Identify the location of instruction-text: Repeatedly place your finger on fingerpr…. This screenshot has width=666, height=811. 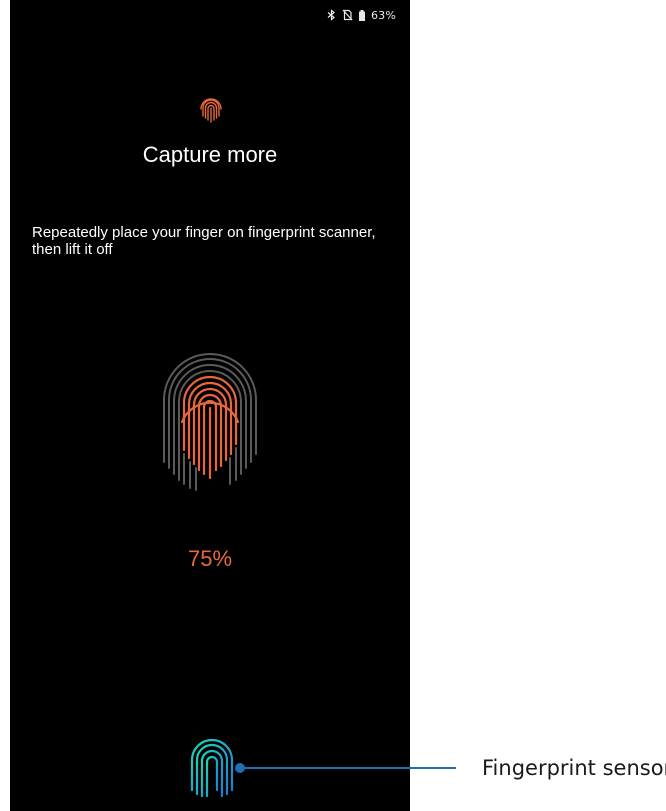
(204, 241).